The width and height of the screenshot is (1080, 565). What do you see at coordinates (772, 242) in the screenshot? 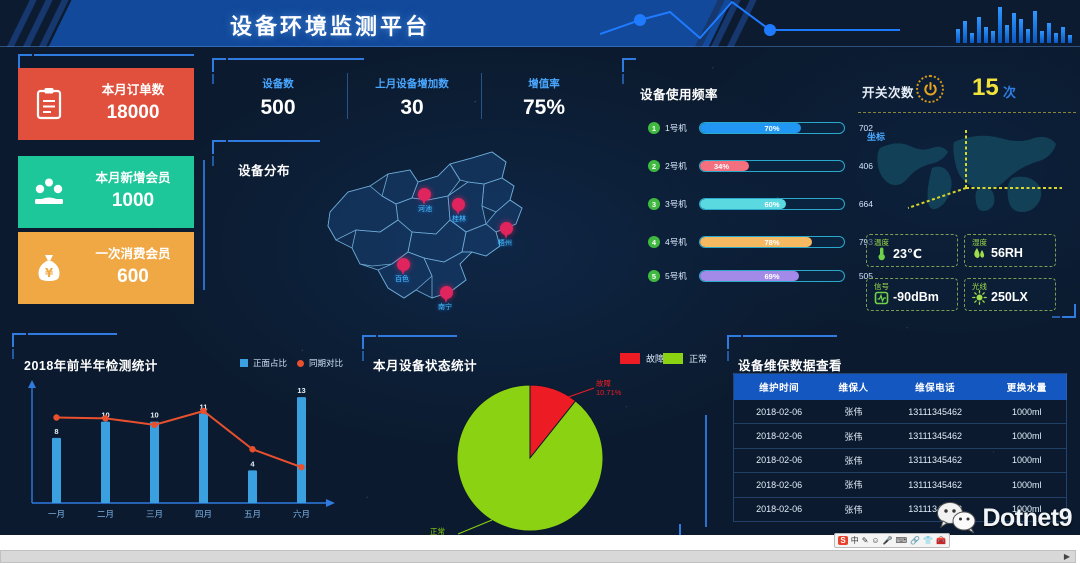
I see `usage-progress-track: 78%` at bounding box center [772, 242].